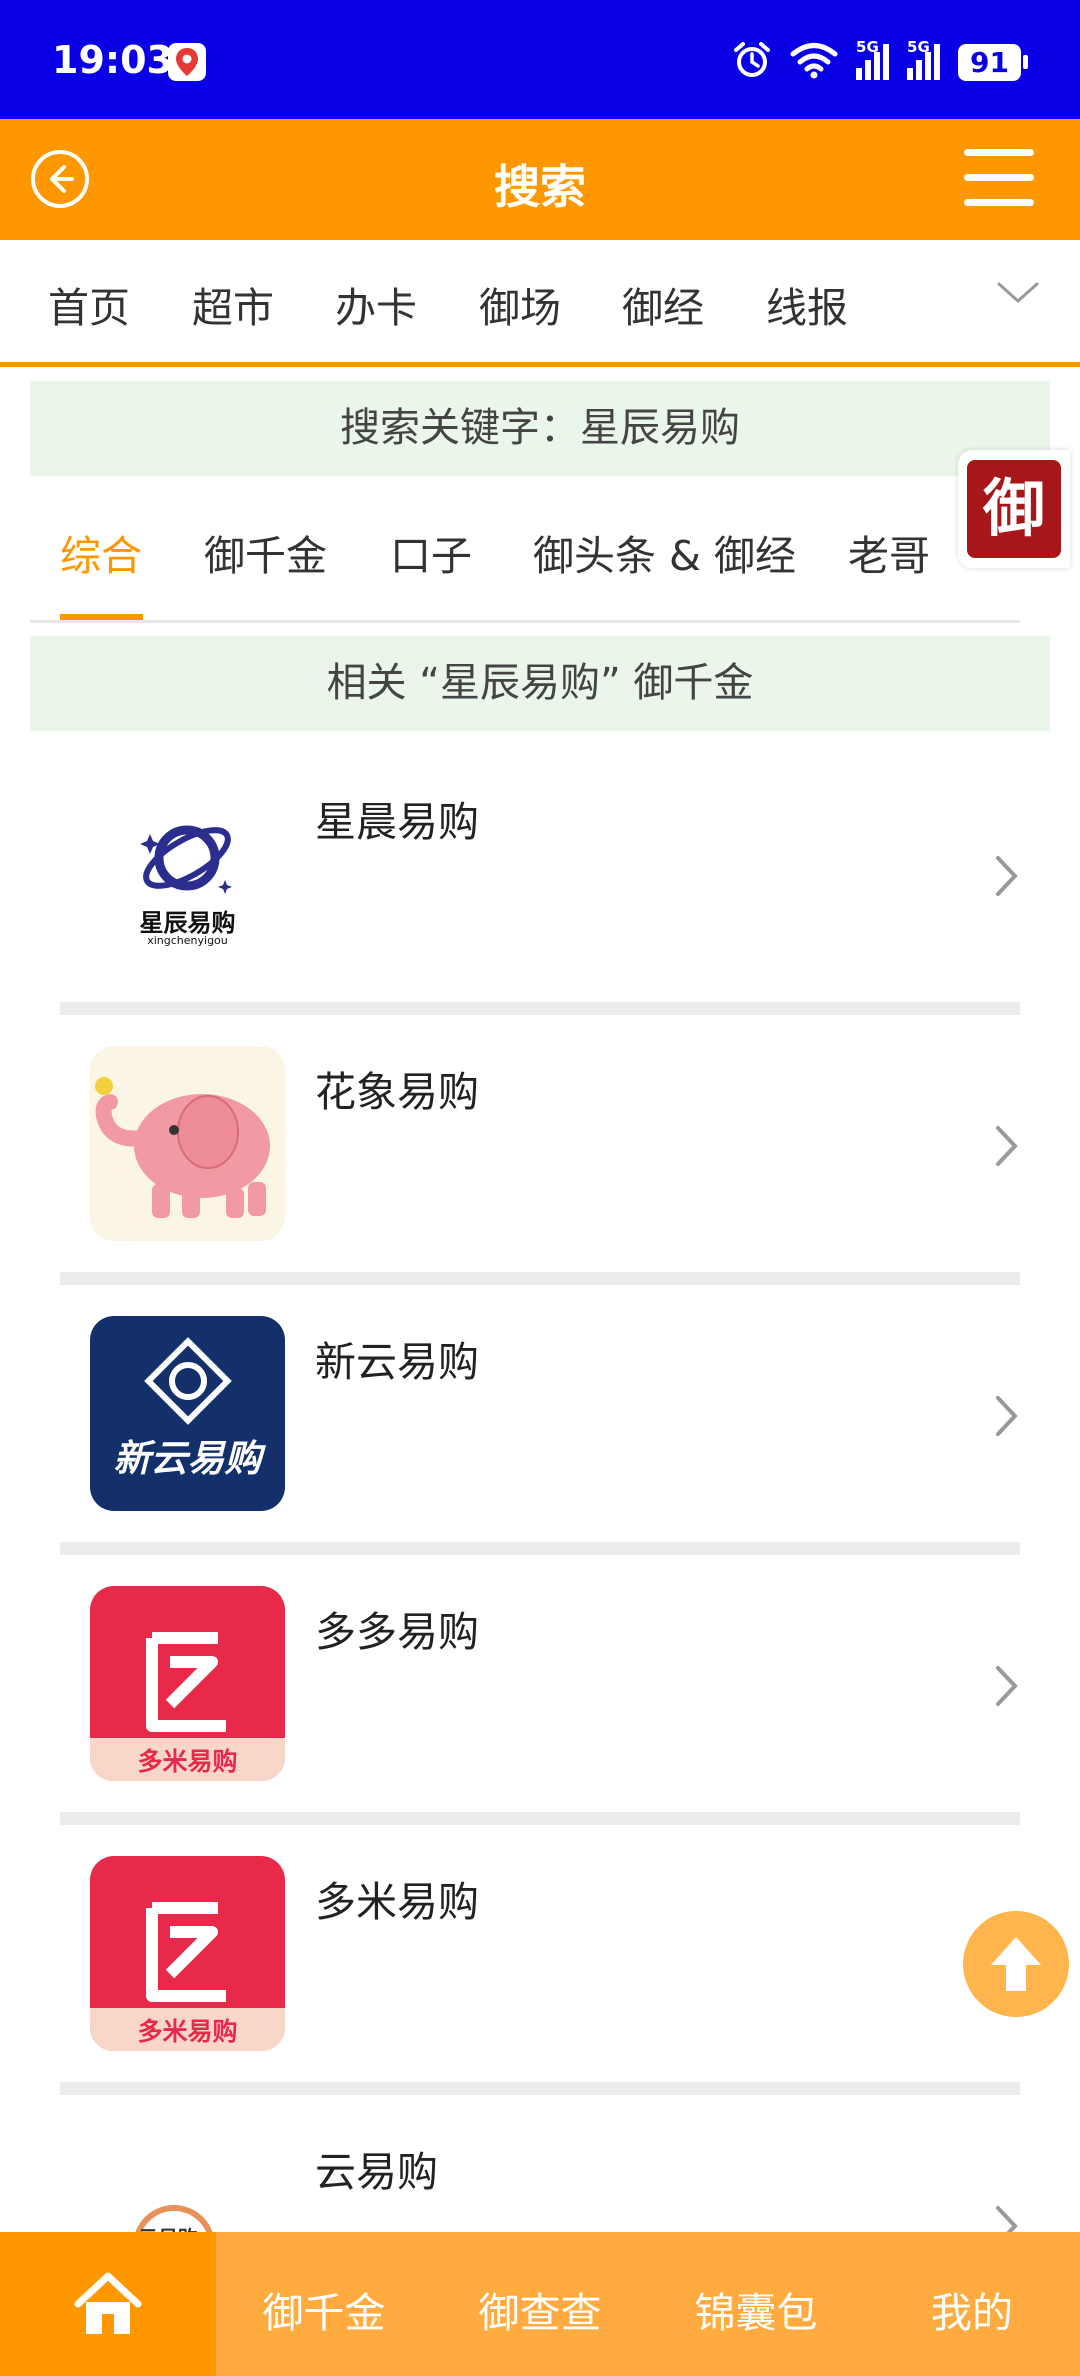  Describe the element at coordinates (397, 822) in the screenshot. I see `result-name: 星晨易购` at that location.